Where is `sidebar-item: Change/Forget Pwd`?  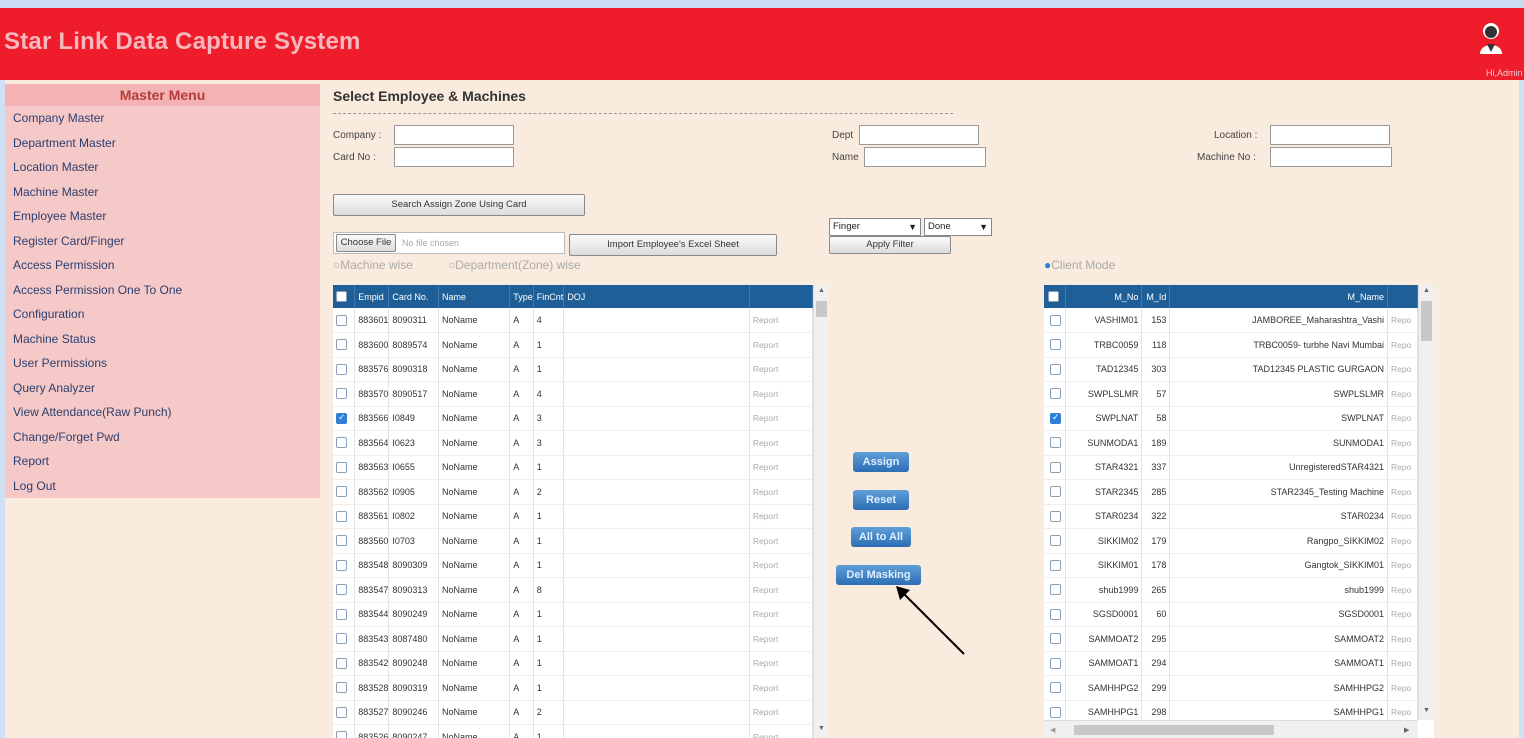 sidebar-item: Change/Forget Pwd is located at coordinates (162, 437).